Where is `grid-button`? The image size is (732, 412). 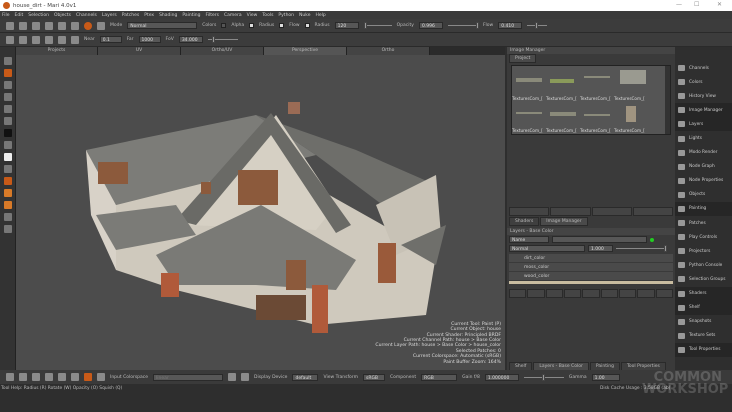 grid-button is located at coordinates (664, 293).